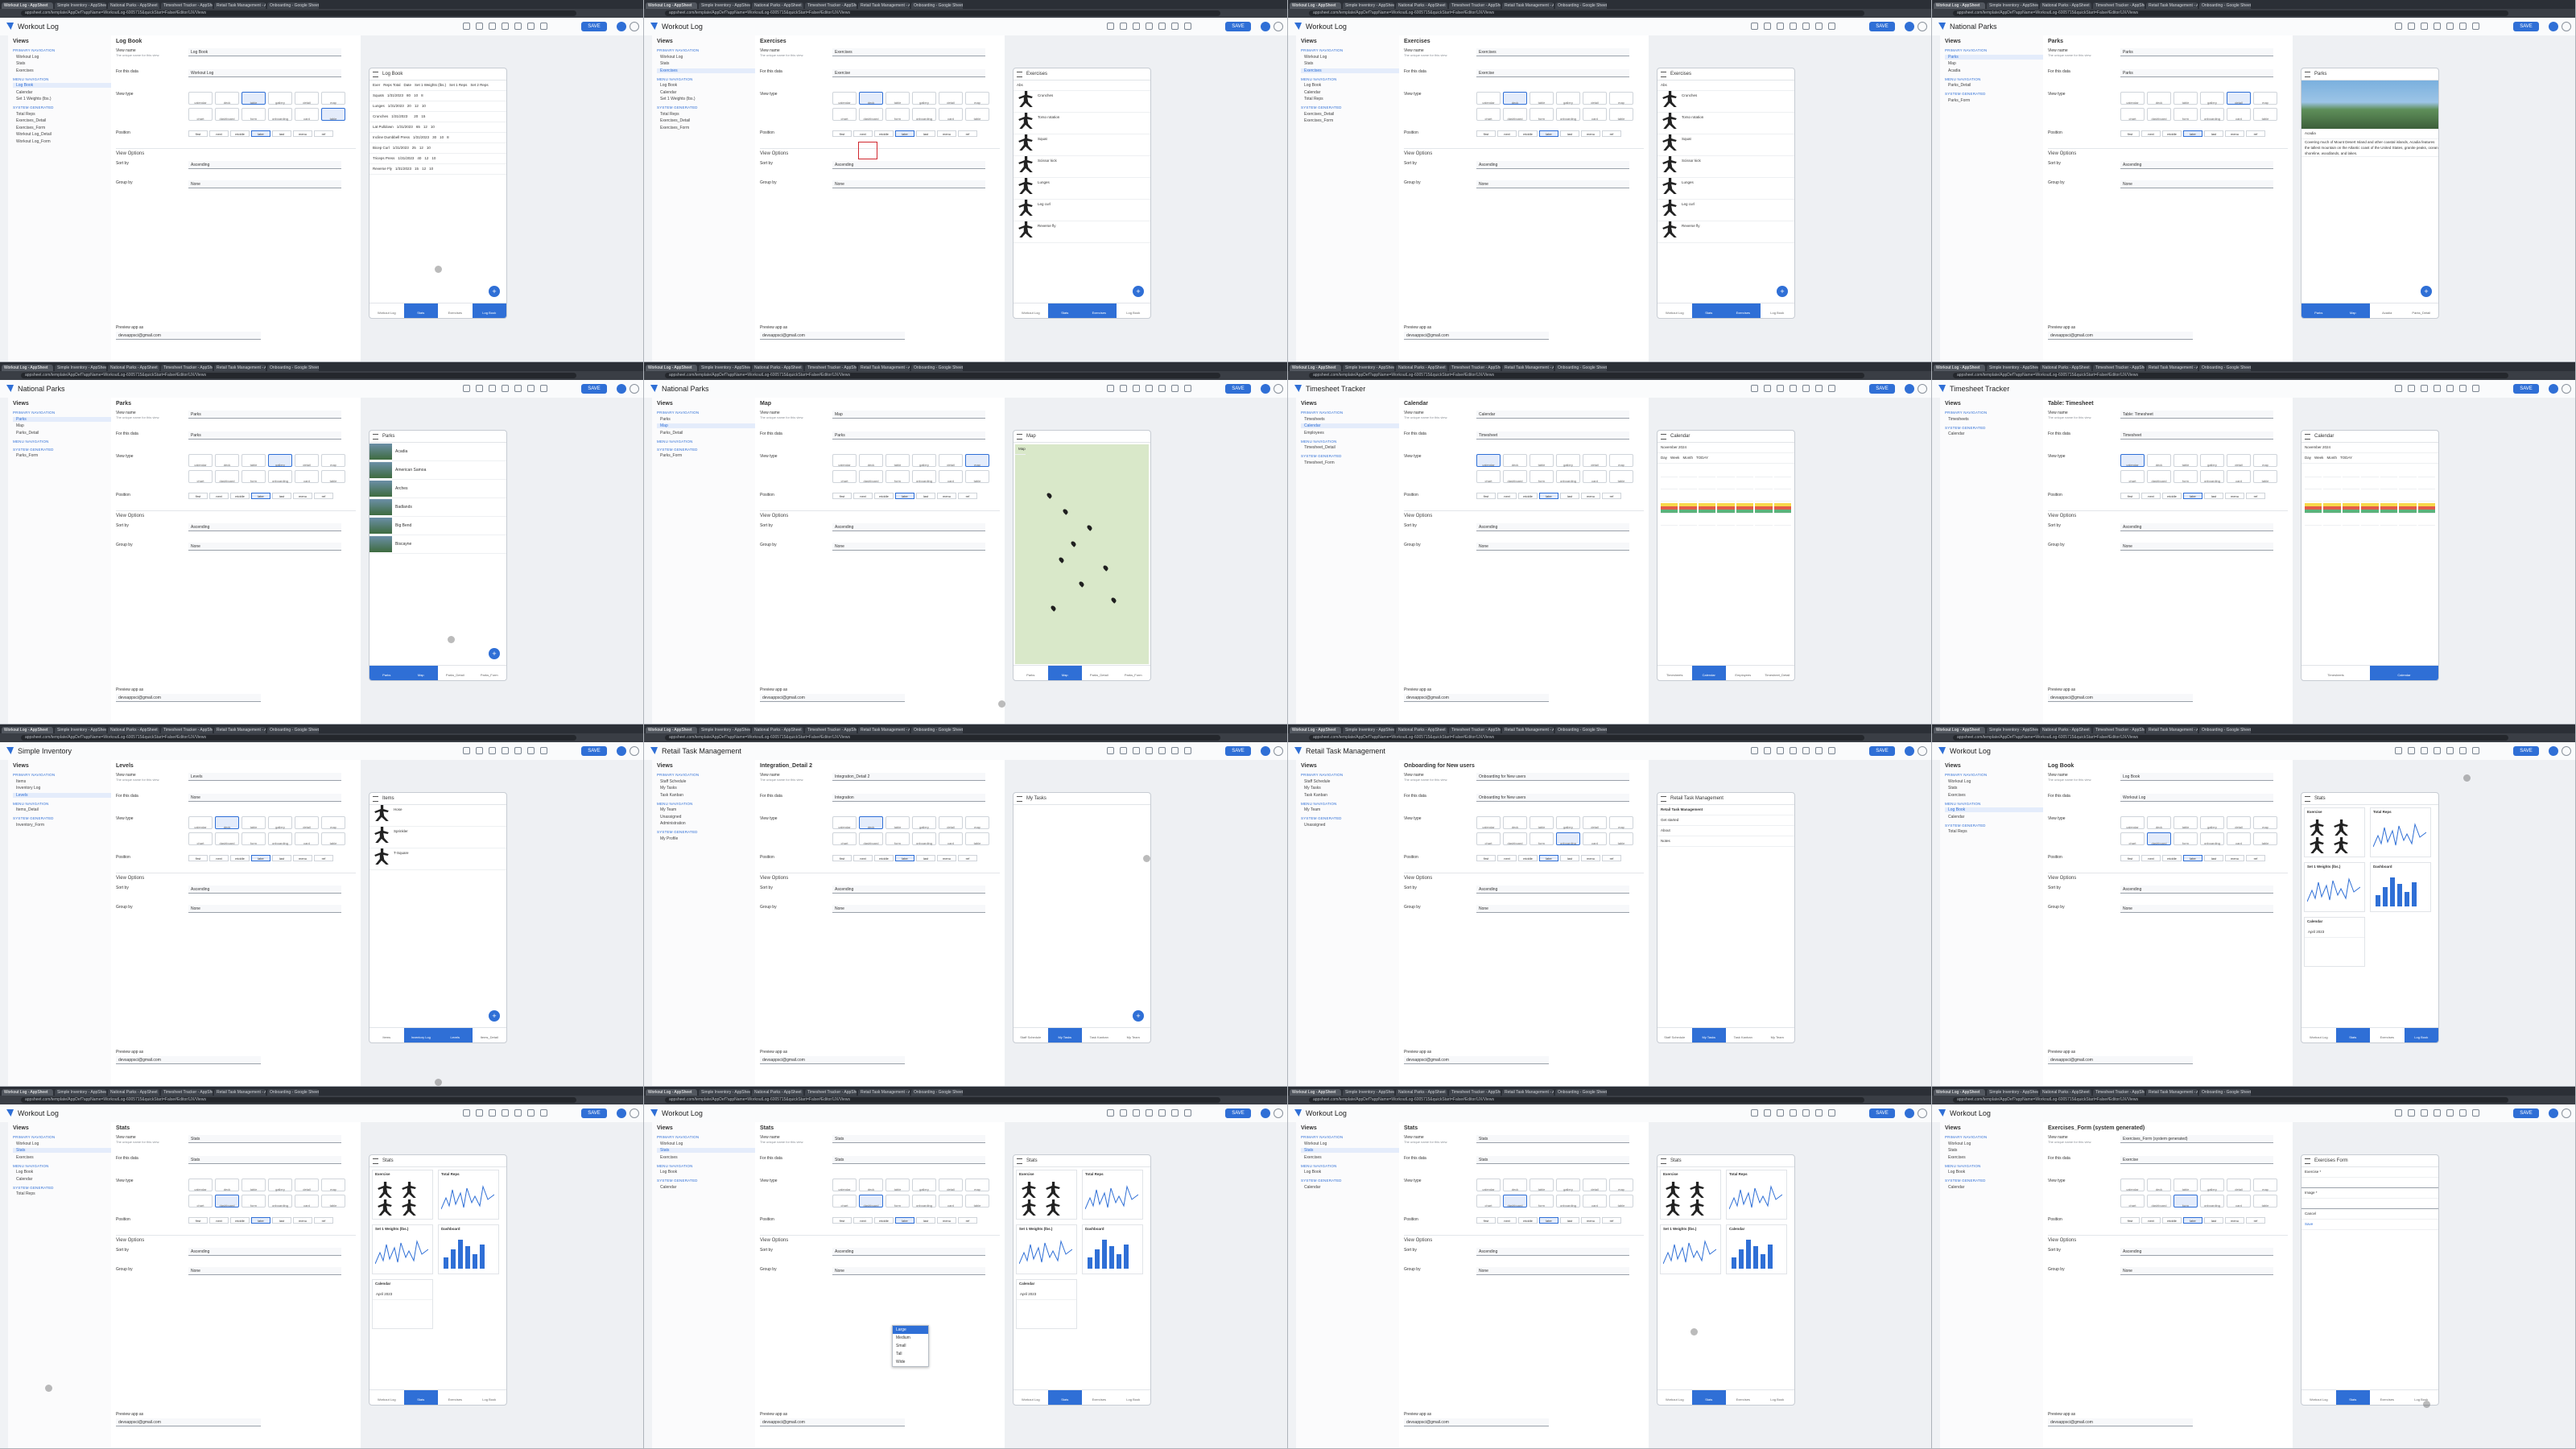 This screenshot has height=1449, width=2576. What do you see at coordinates (908, 52) in the screenshot?
I see `view-name-input: Exercises` at bounding box center [908, 52].